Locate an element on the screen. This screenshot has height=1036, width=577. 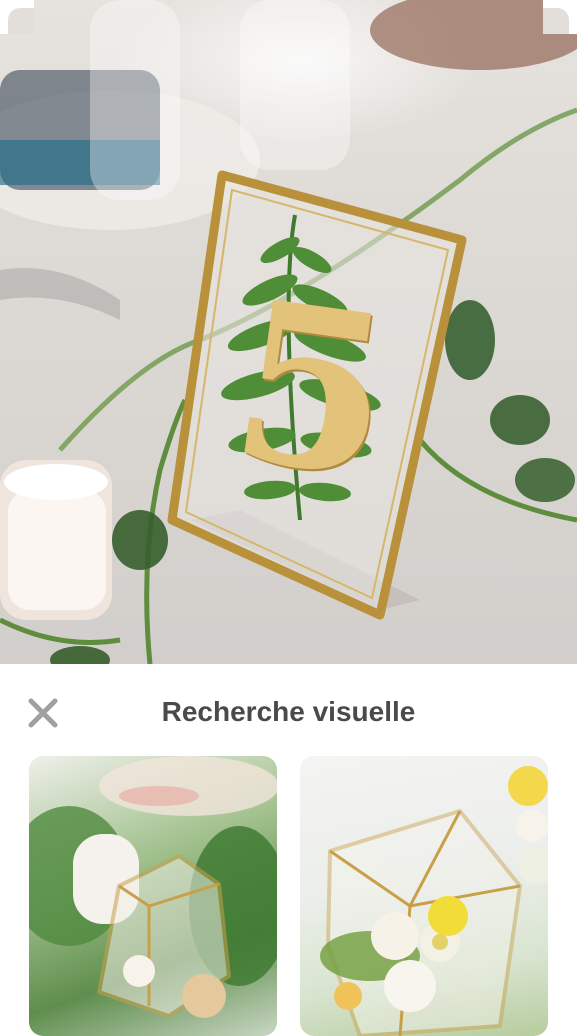
crop-corner-top-left is located at coordinates (17, 17).